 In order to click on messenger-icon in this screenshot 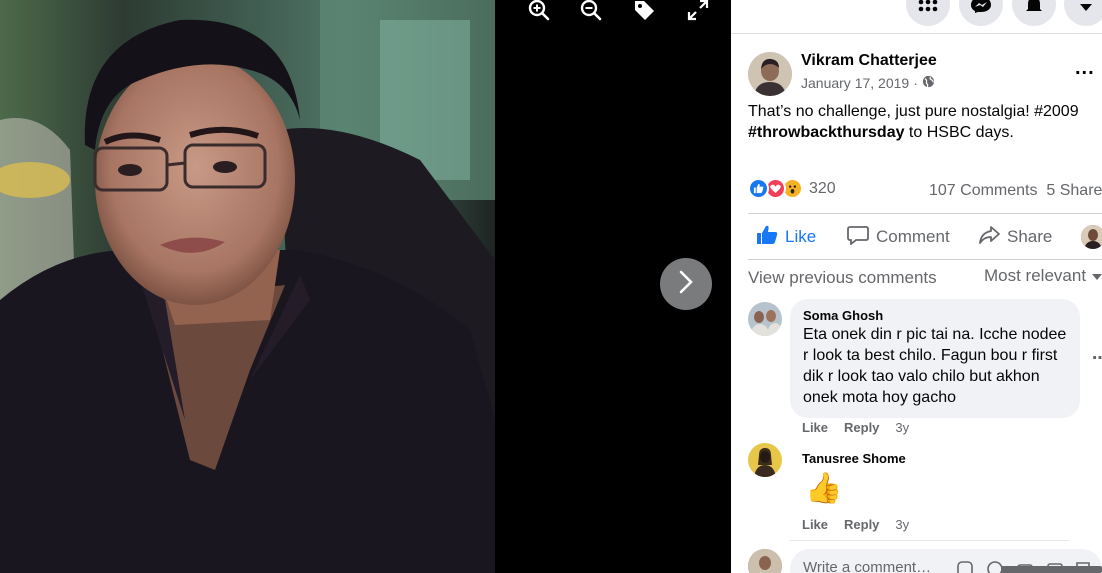, I will do `click(981, 9)`.